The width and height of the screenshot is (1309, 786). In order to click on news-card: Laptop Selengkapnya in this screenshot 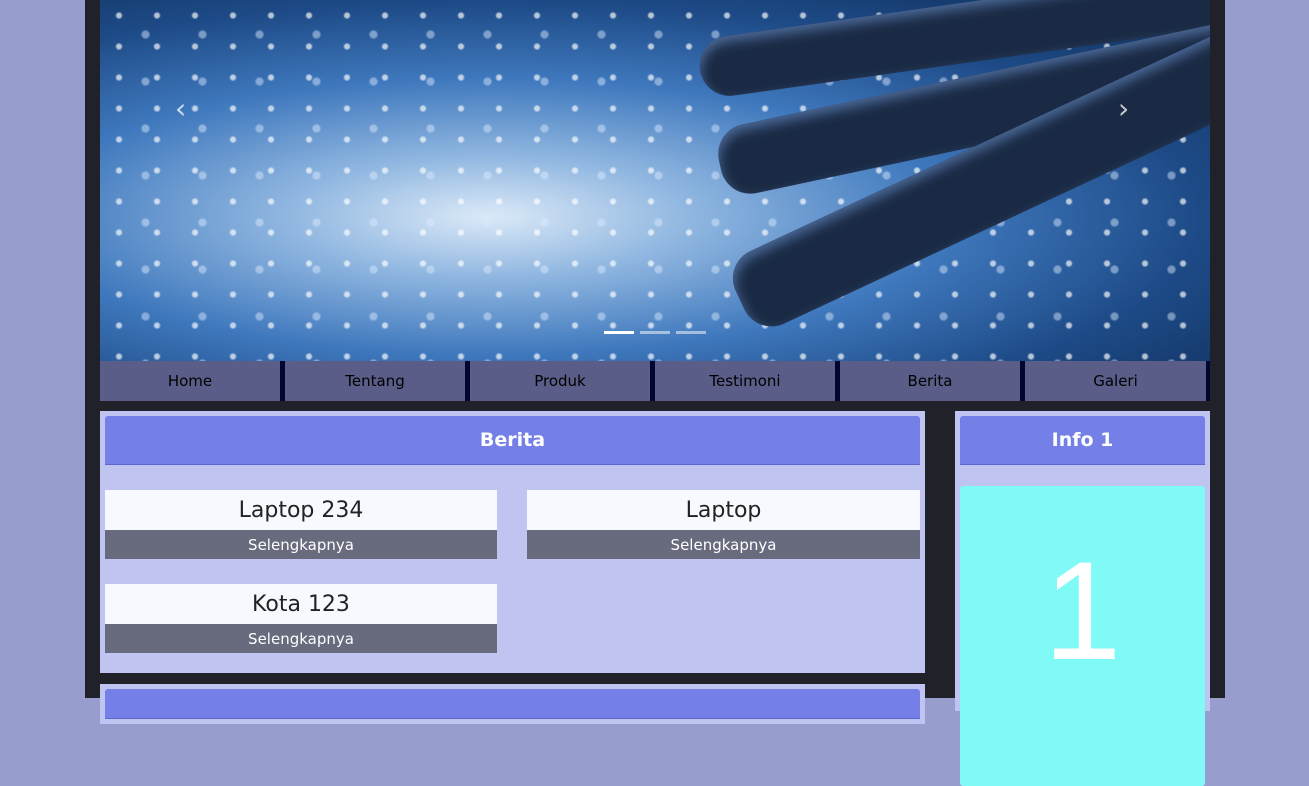, I will do `click(723, 524)`.